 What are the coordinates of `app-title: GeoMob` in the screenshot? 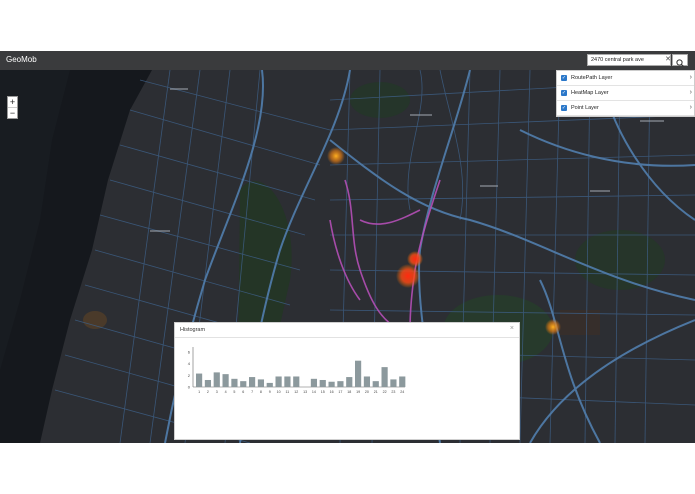 It's located at (21, 59).